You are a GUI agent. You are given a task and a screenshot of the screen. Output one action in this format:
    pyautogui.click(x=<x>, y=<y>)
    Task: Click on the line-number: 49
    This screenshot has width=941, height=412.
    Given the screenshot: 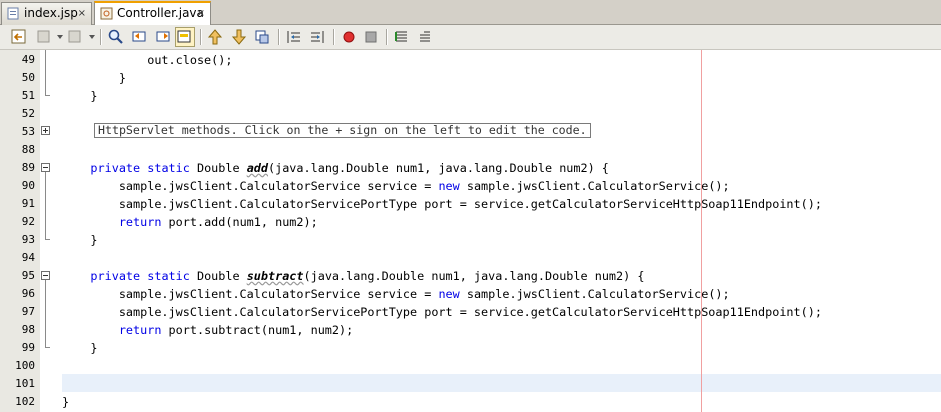 What is the action you would take?
    pyautogui.click(x=28, y=59)
    